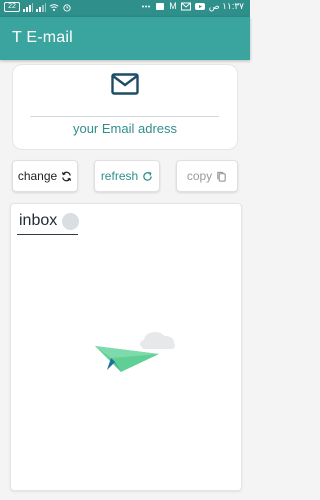 This screenshot has height=500, width=320. Describe the element at coordinates (12, 7) in the screenshot. I see `battery-icon: 22` at that location.